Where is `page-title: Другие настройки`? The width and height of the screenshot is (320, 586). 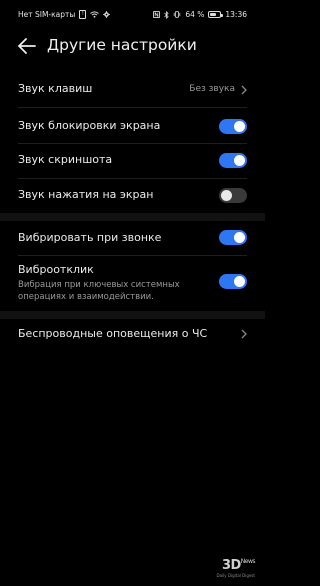
page-title: Другие настройки is located at coordinates (122, 45).